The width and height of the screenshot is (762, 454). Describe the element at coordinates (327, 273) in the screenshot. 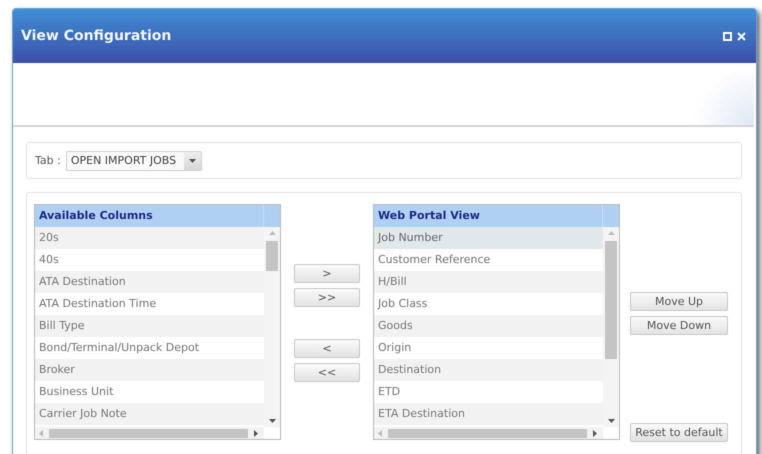

I see `add-button: >` at that location.